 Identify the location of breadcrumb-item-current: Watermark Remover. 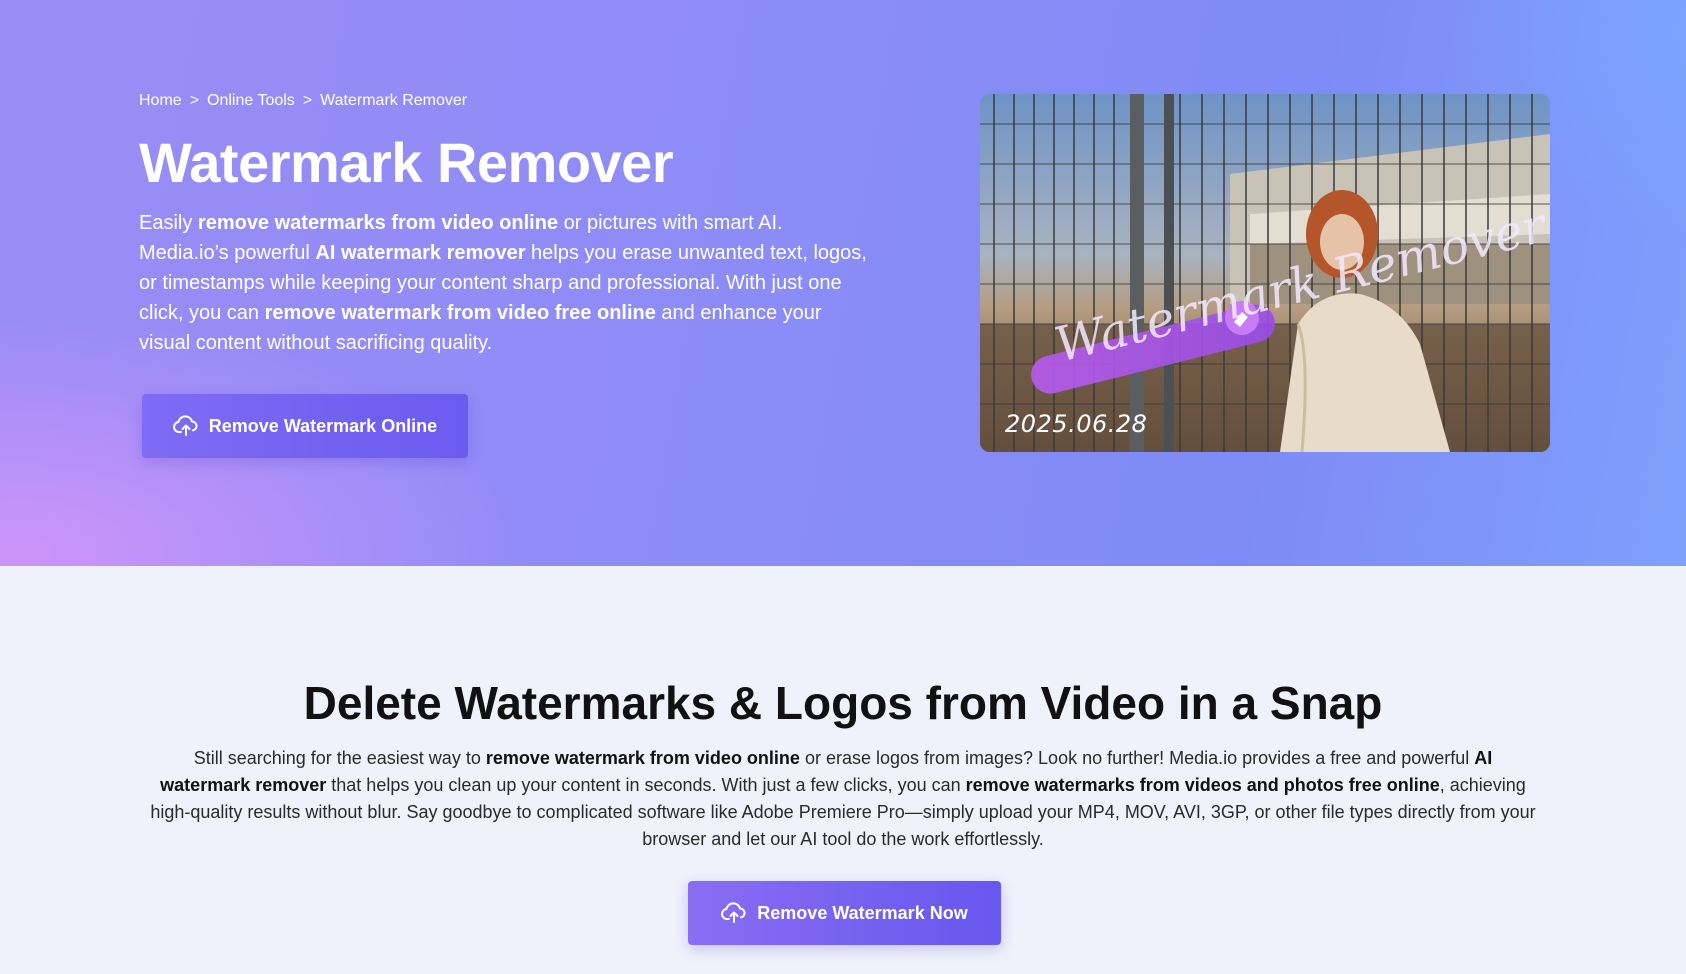
(394, 100).